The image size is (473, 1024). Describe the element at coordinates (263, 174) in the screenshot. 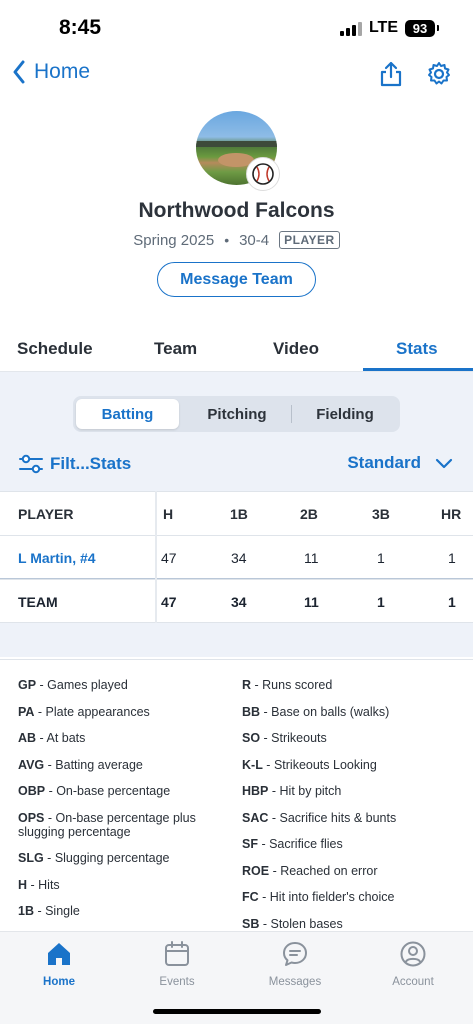

I see `baseball-icon` at that location.